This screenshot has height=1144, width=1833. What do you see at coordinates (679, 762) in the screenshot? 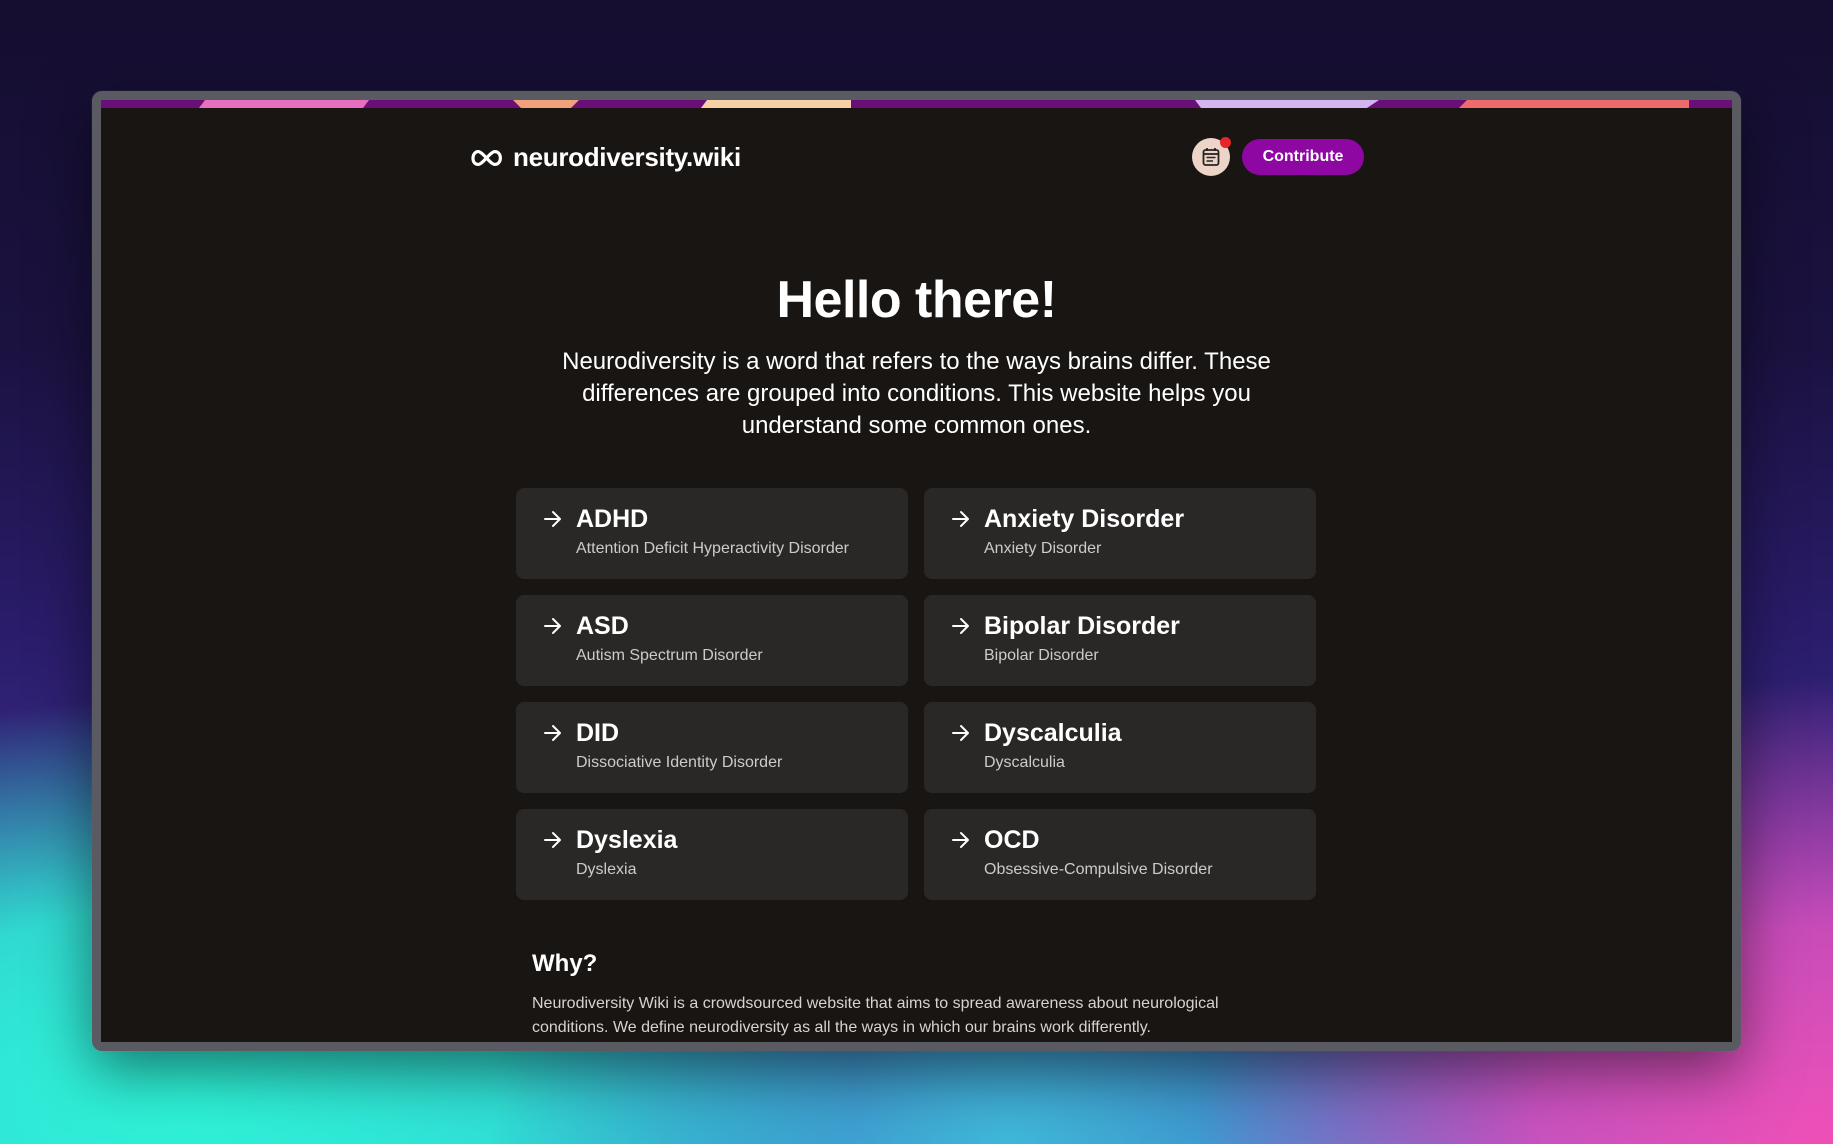
I see `condition-description: Dissociative Identity Disorder` at bounding box center [679, 762].